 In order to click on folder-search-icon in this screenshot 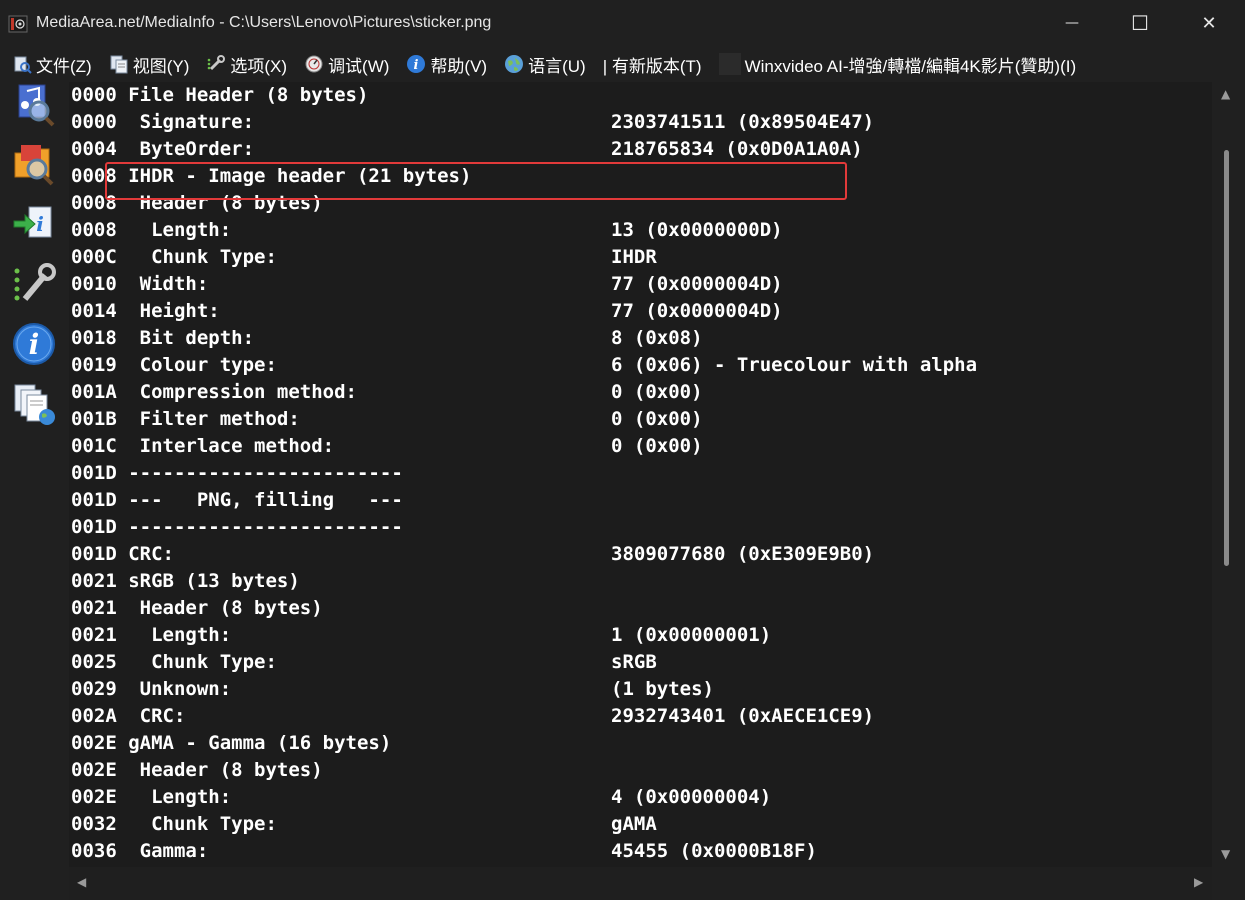, I will do `click(34, 166)`.